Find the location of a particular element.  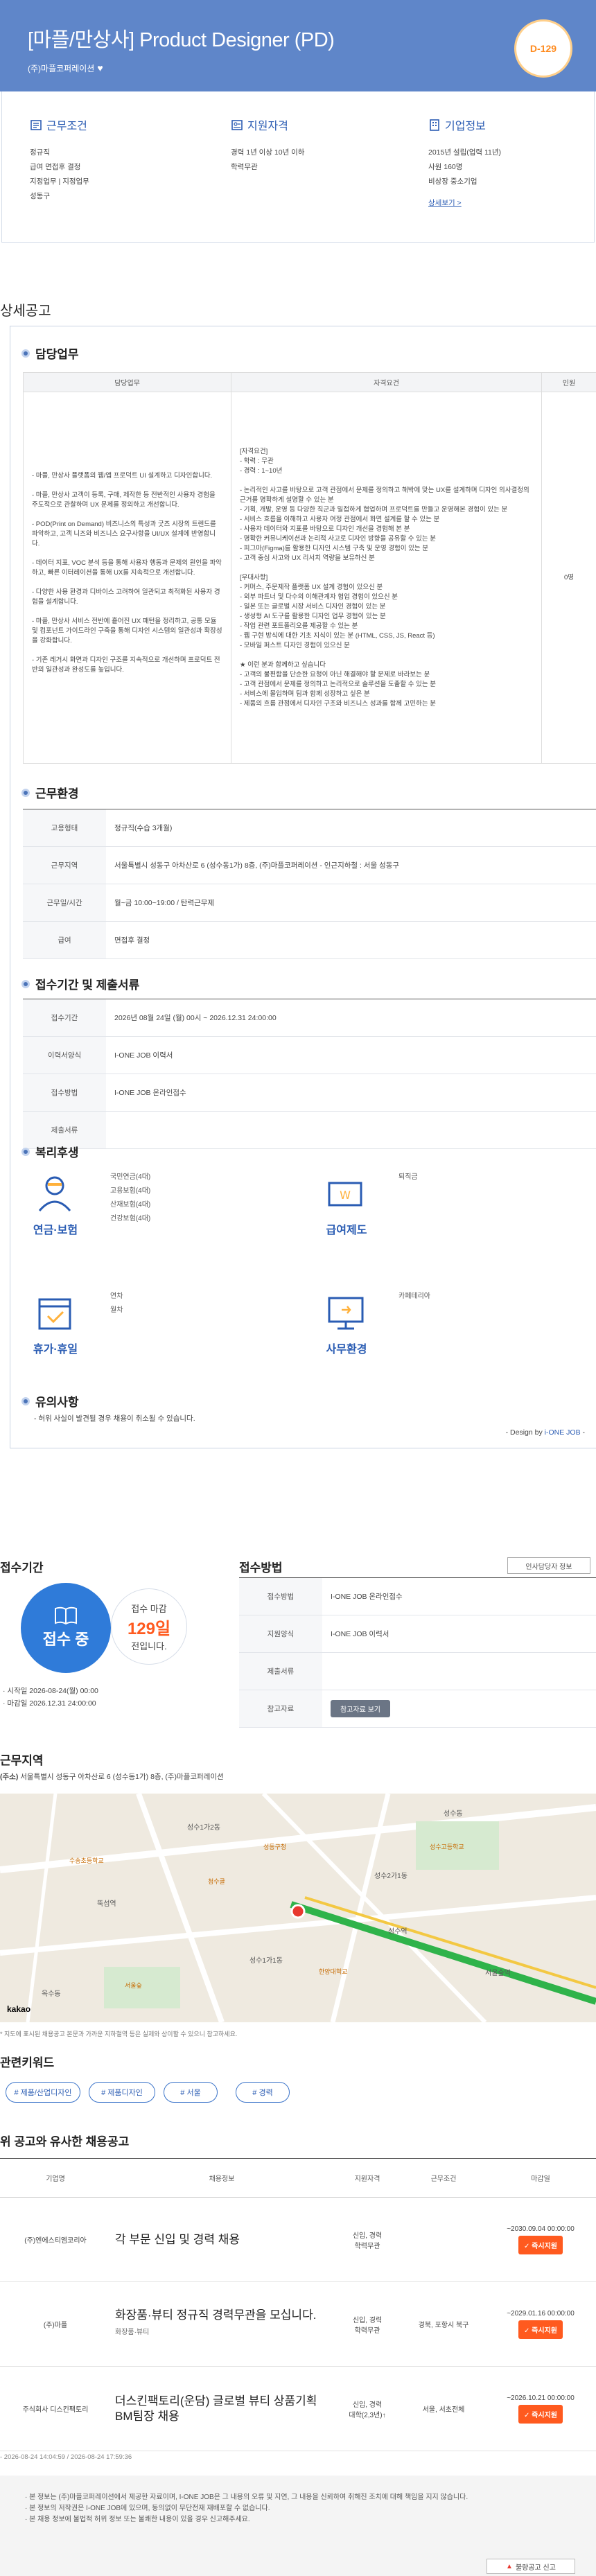

company-name: (주)마플코퍼레이션 ♥ is located at coordinates (65, 68).